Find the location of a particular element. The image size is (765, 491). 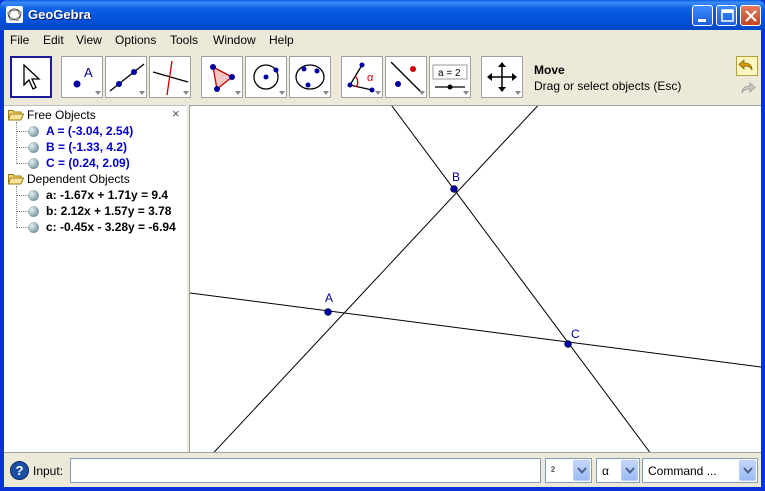

free-object-B: B = (-1.33, 4.2) is located at coordinates (87, 147).